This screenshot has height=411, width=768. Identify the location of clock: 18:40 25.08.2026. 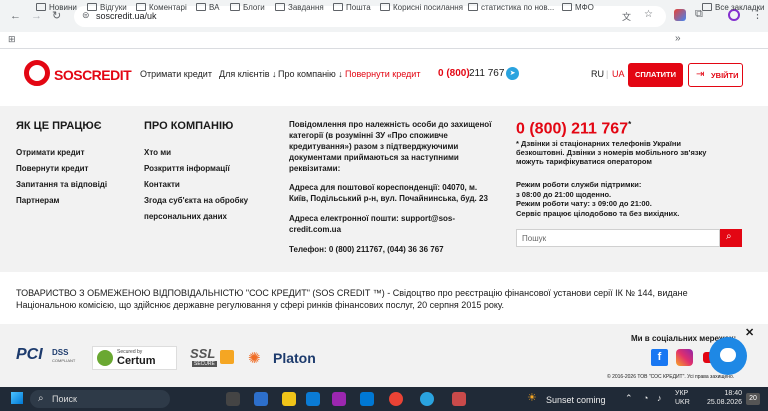
(721, 398).